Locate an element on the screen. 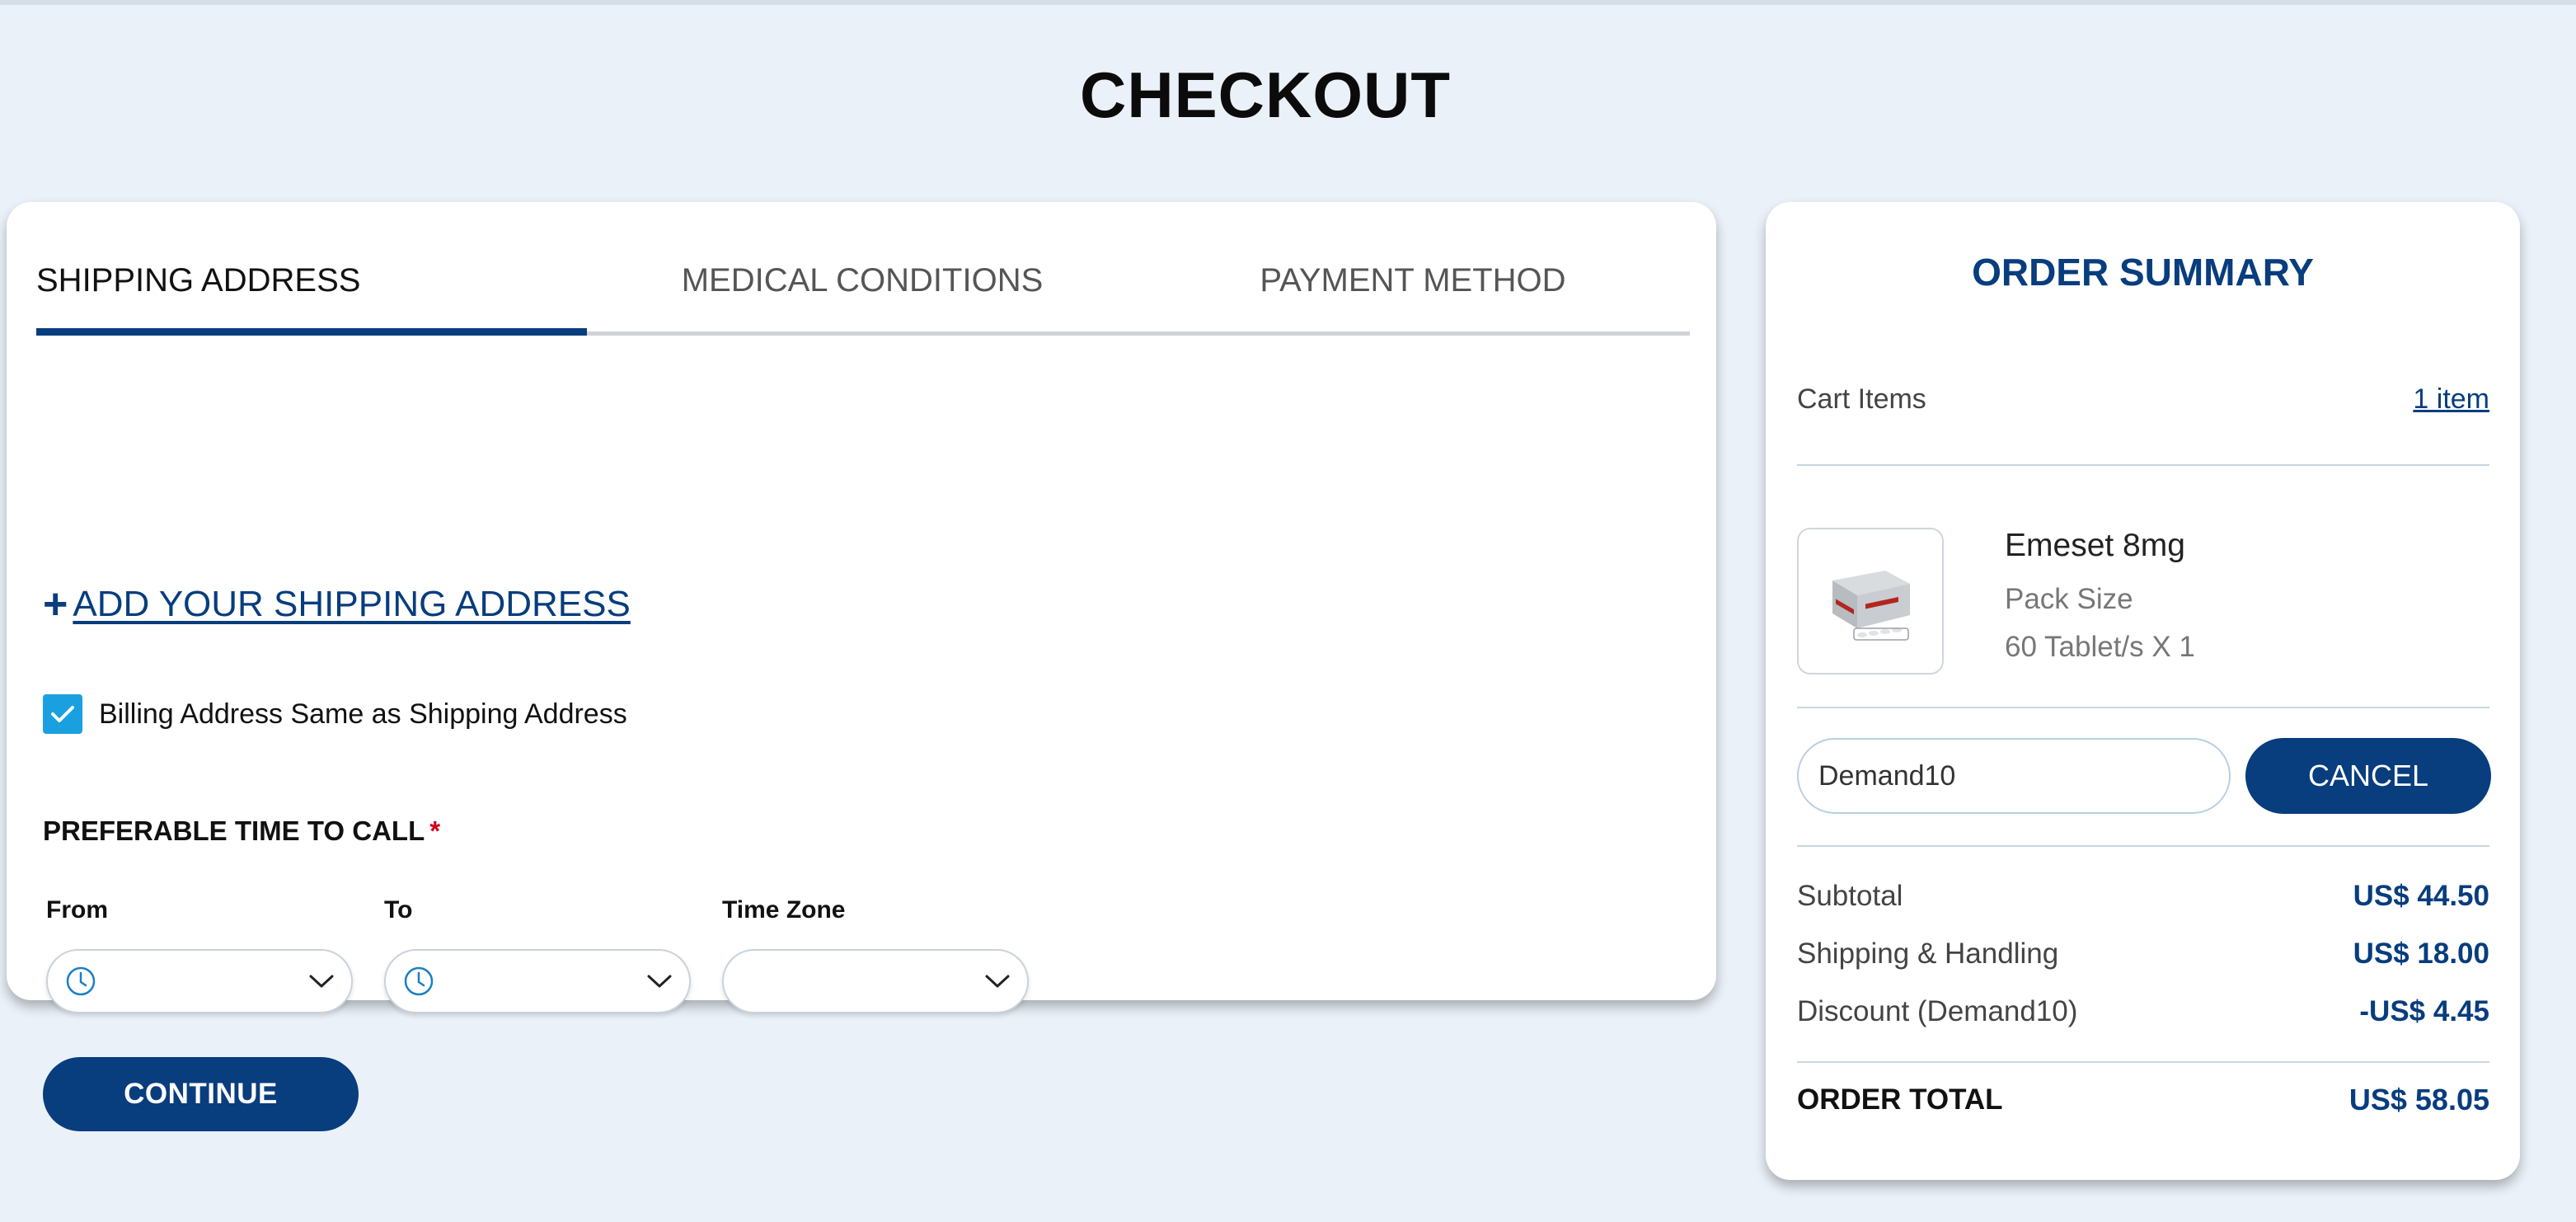  discount-label: Discount (Demand10) is located at coordinates (1937, 1011).